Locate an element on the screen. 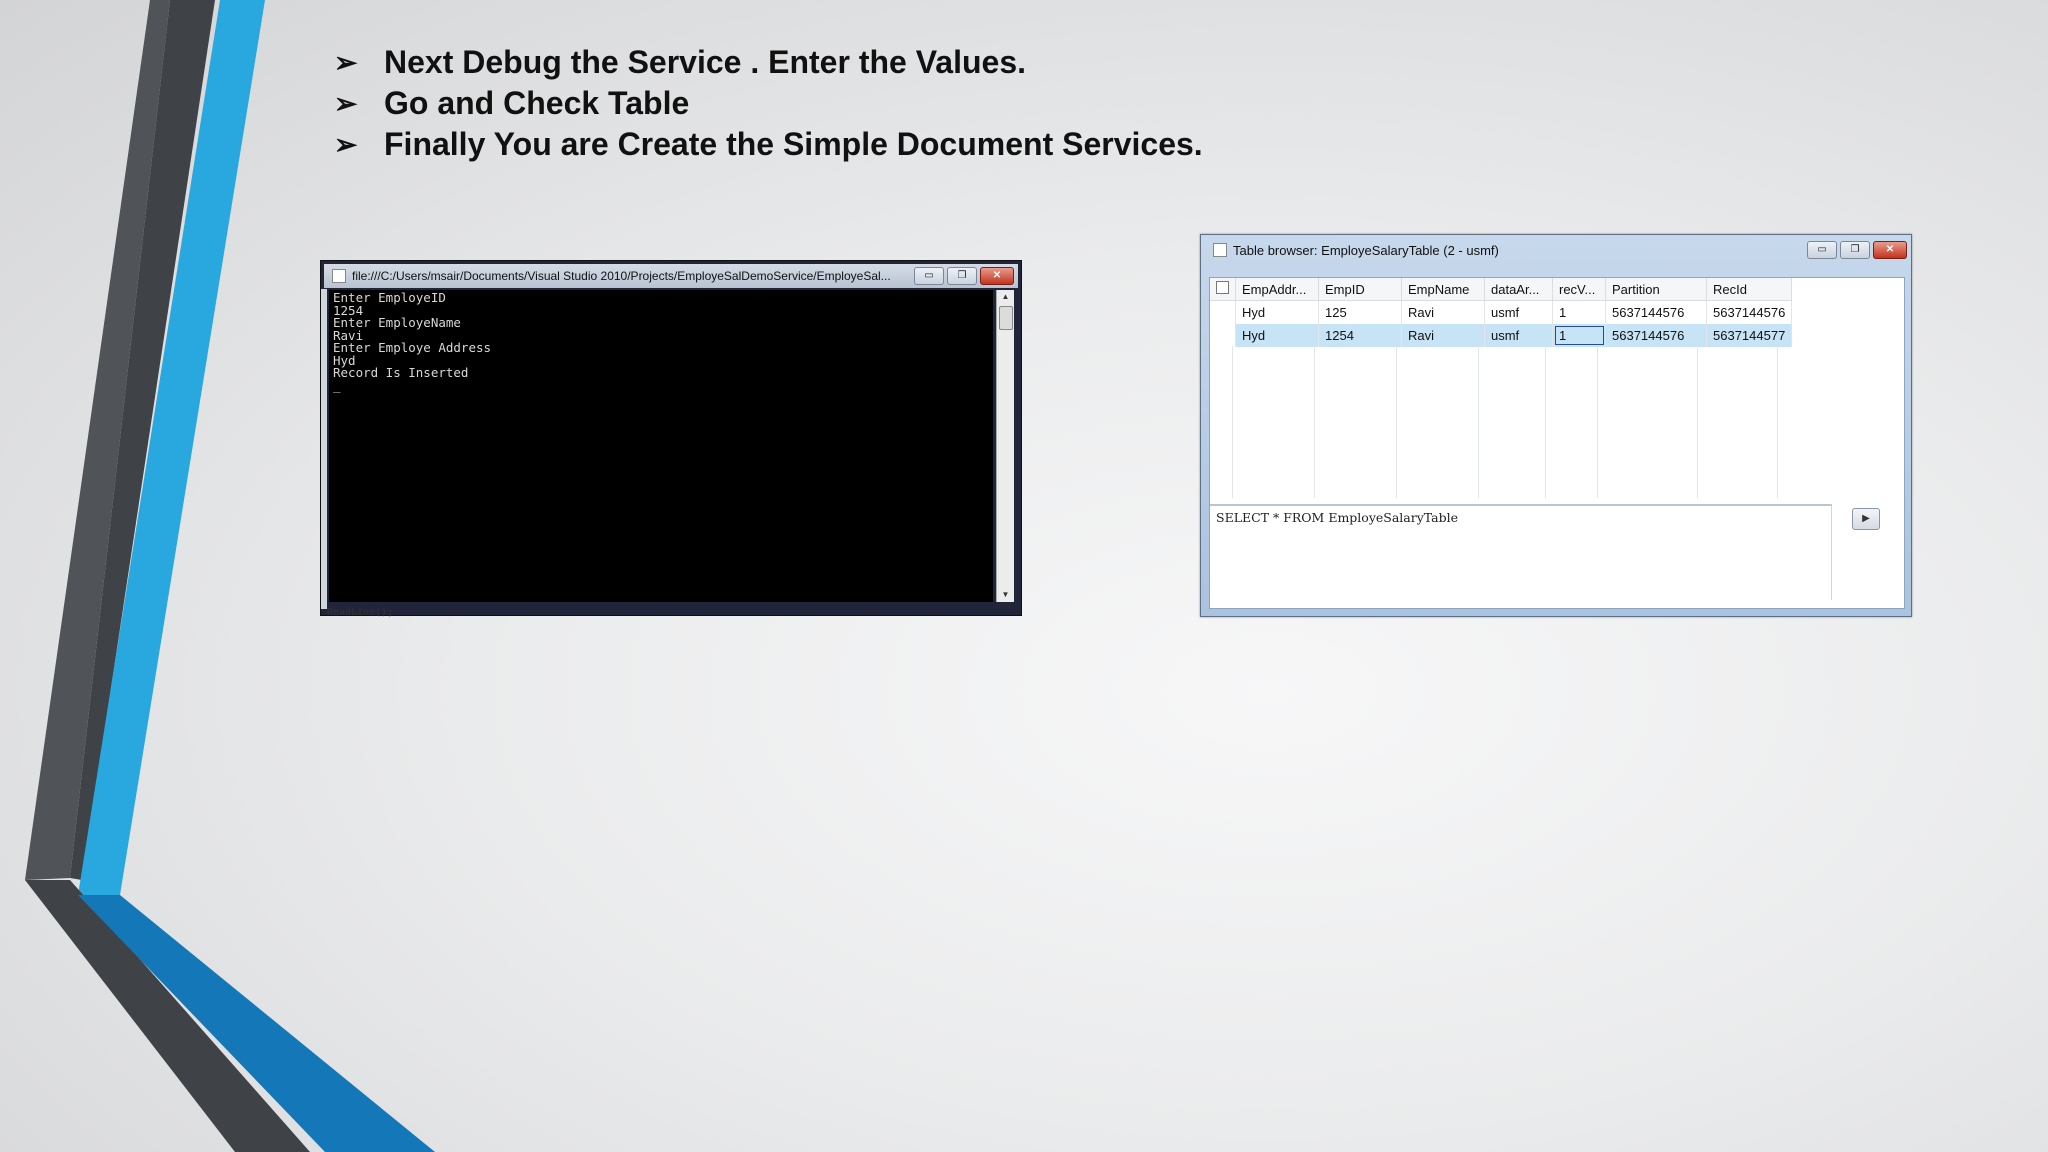  table-cell: 1254 is located at coordinates (1360, 335).